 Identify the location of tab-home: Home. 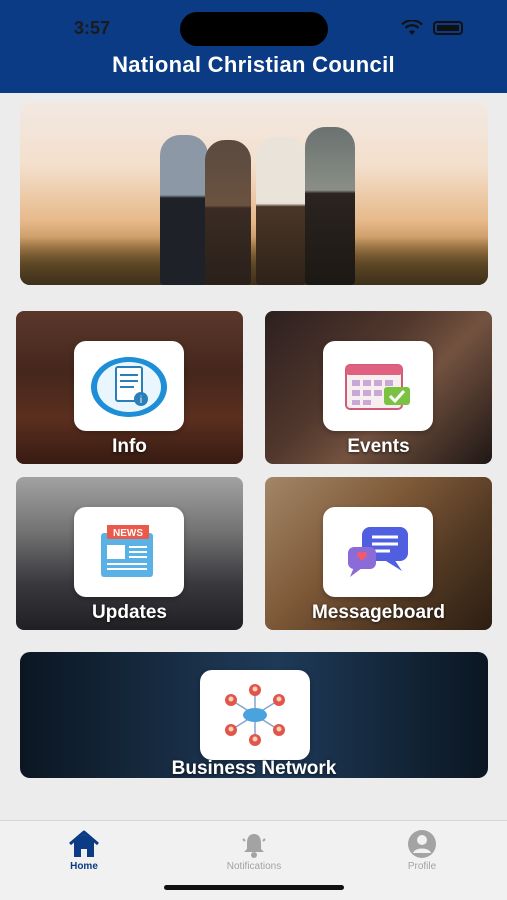
(84, 849).